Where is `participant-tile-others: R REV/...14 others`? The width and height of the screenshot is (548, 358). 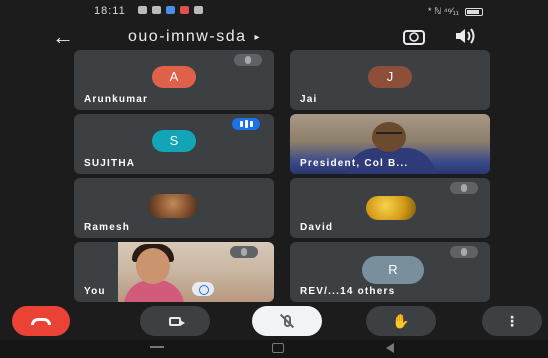 participant-tile-others: R REV/...14 others is located at coordinates (390, 272).